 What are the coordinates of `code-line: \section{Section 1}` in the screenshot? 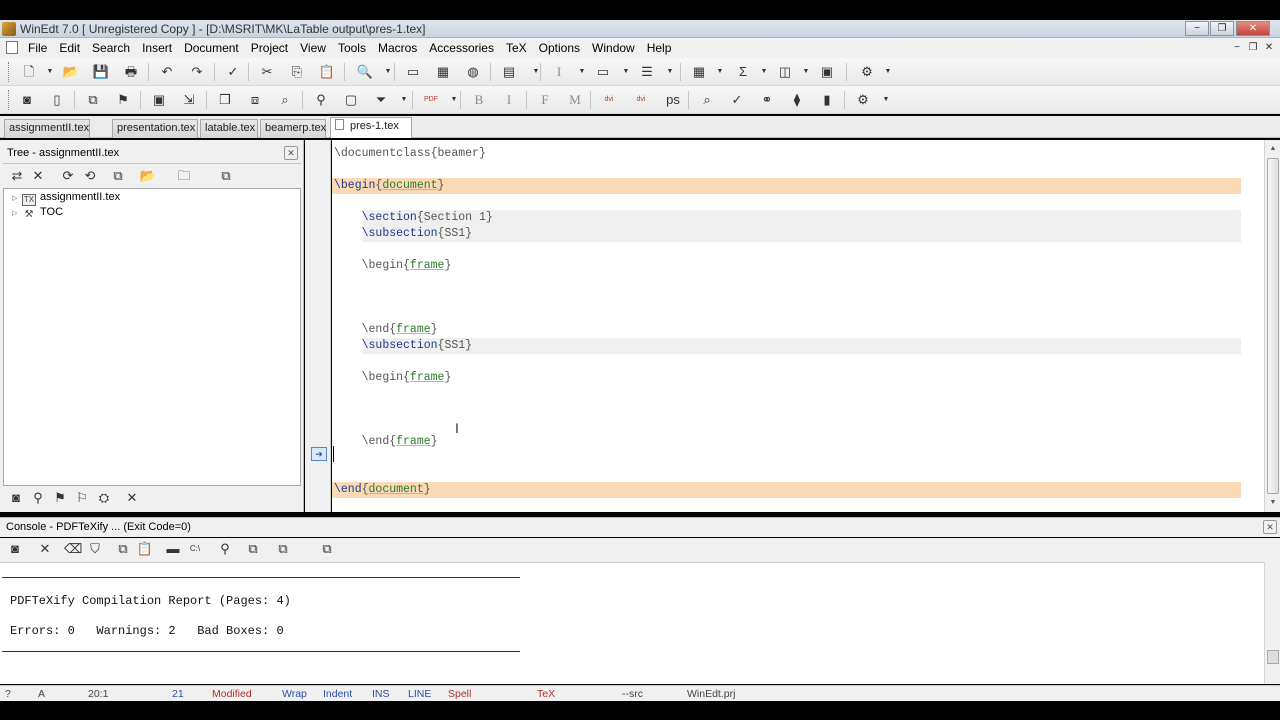 It's located at (413, 218).